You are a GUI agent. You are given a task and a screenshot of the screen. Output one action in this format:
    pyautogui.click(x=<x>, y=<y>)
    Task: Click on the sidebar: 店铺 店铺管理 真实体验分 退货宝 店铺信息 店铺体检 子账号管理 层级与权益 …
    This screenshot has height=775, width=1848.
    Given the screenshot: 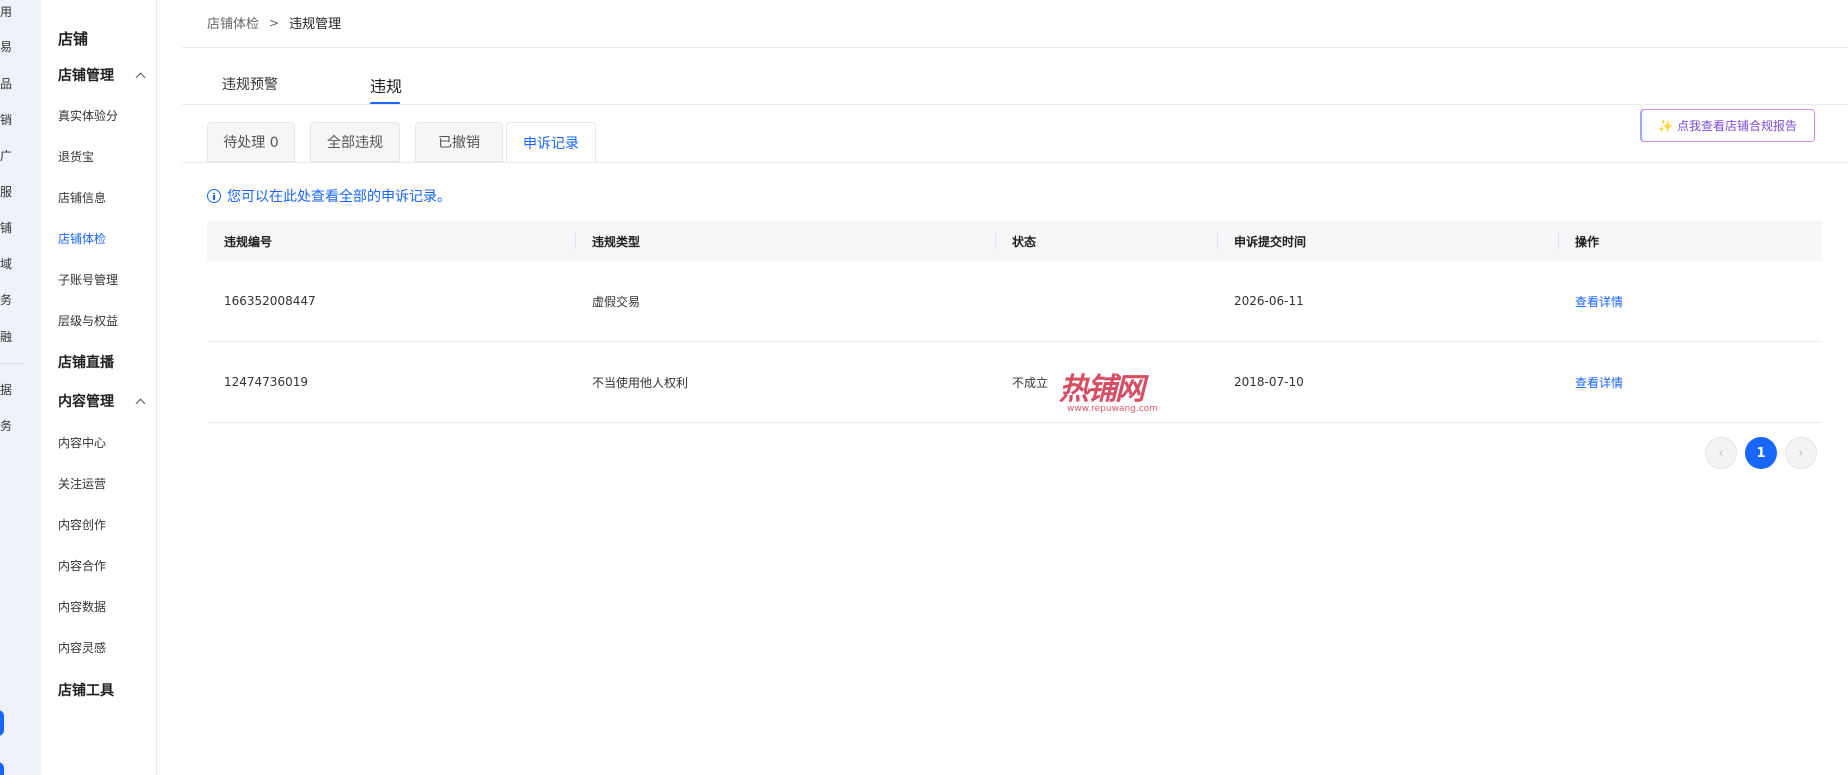 What is the action you would take?
    pyautogui.click(x=99, y=387)
    